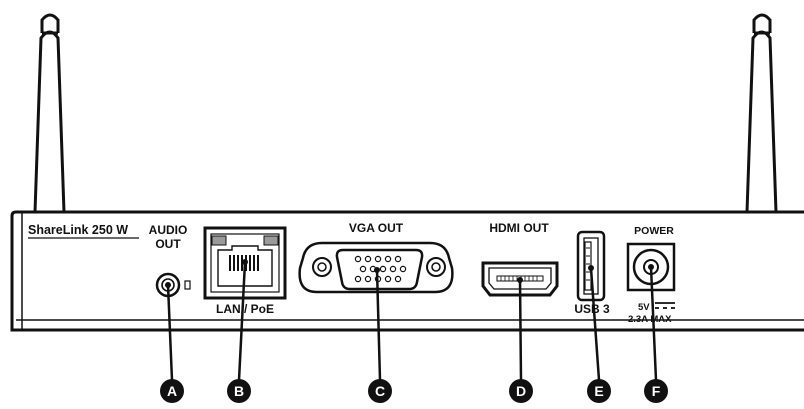 The width and height of the screenshot is (804, 409). What do you see at coordinates (78, 230) in the screenshot?
I see `model-name: ShareLink 250 W` at bounding box center [78, 230].